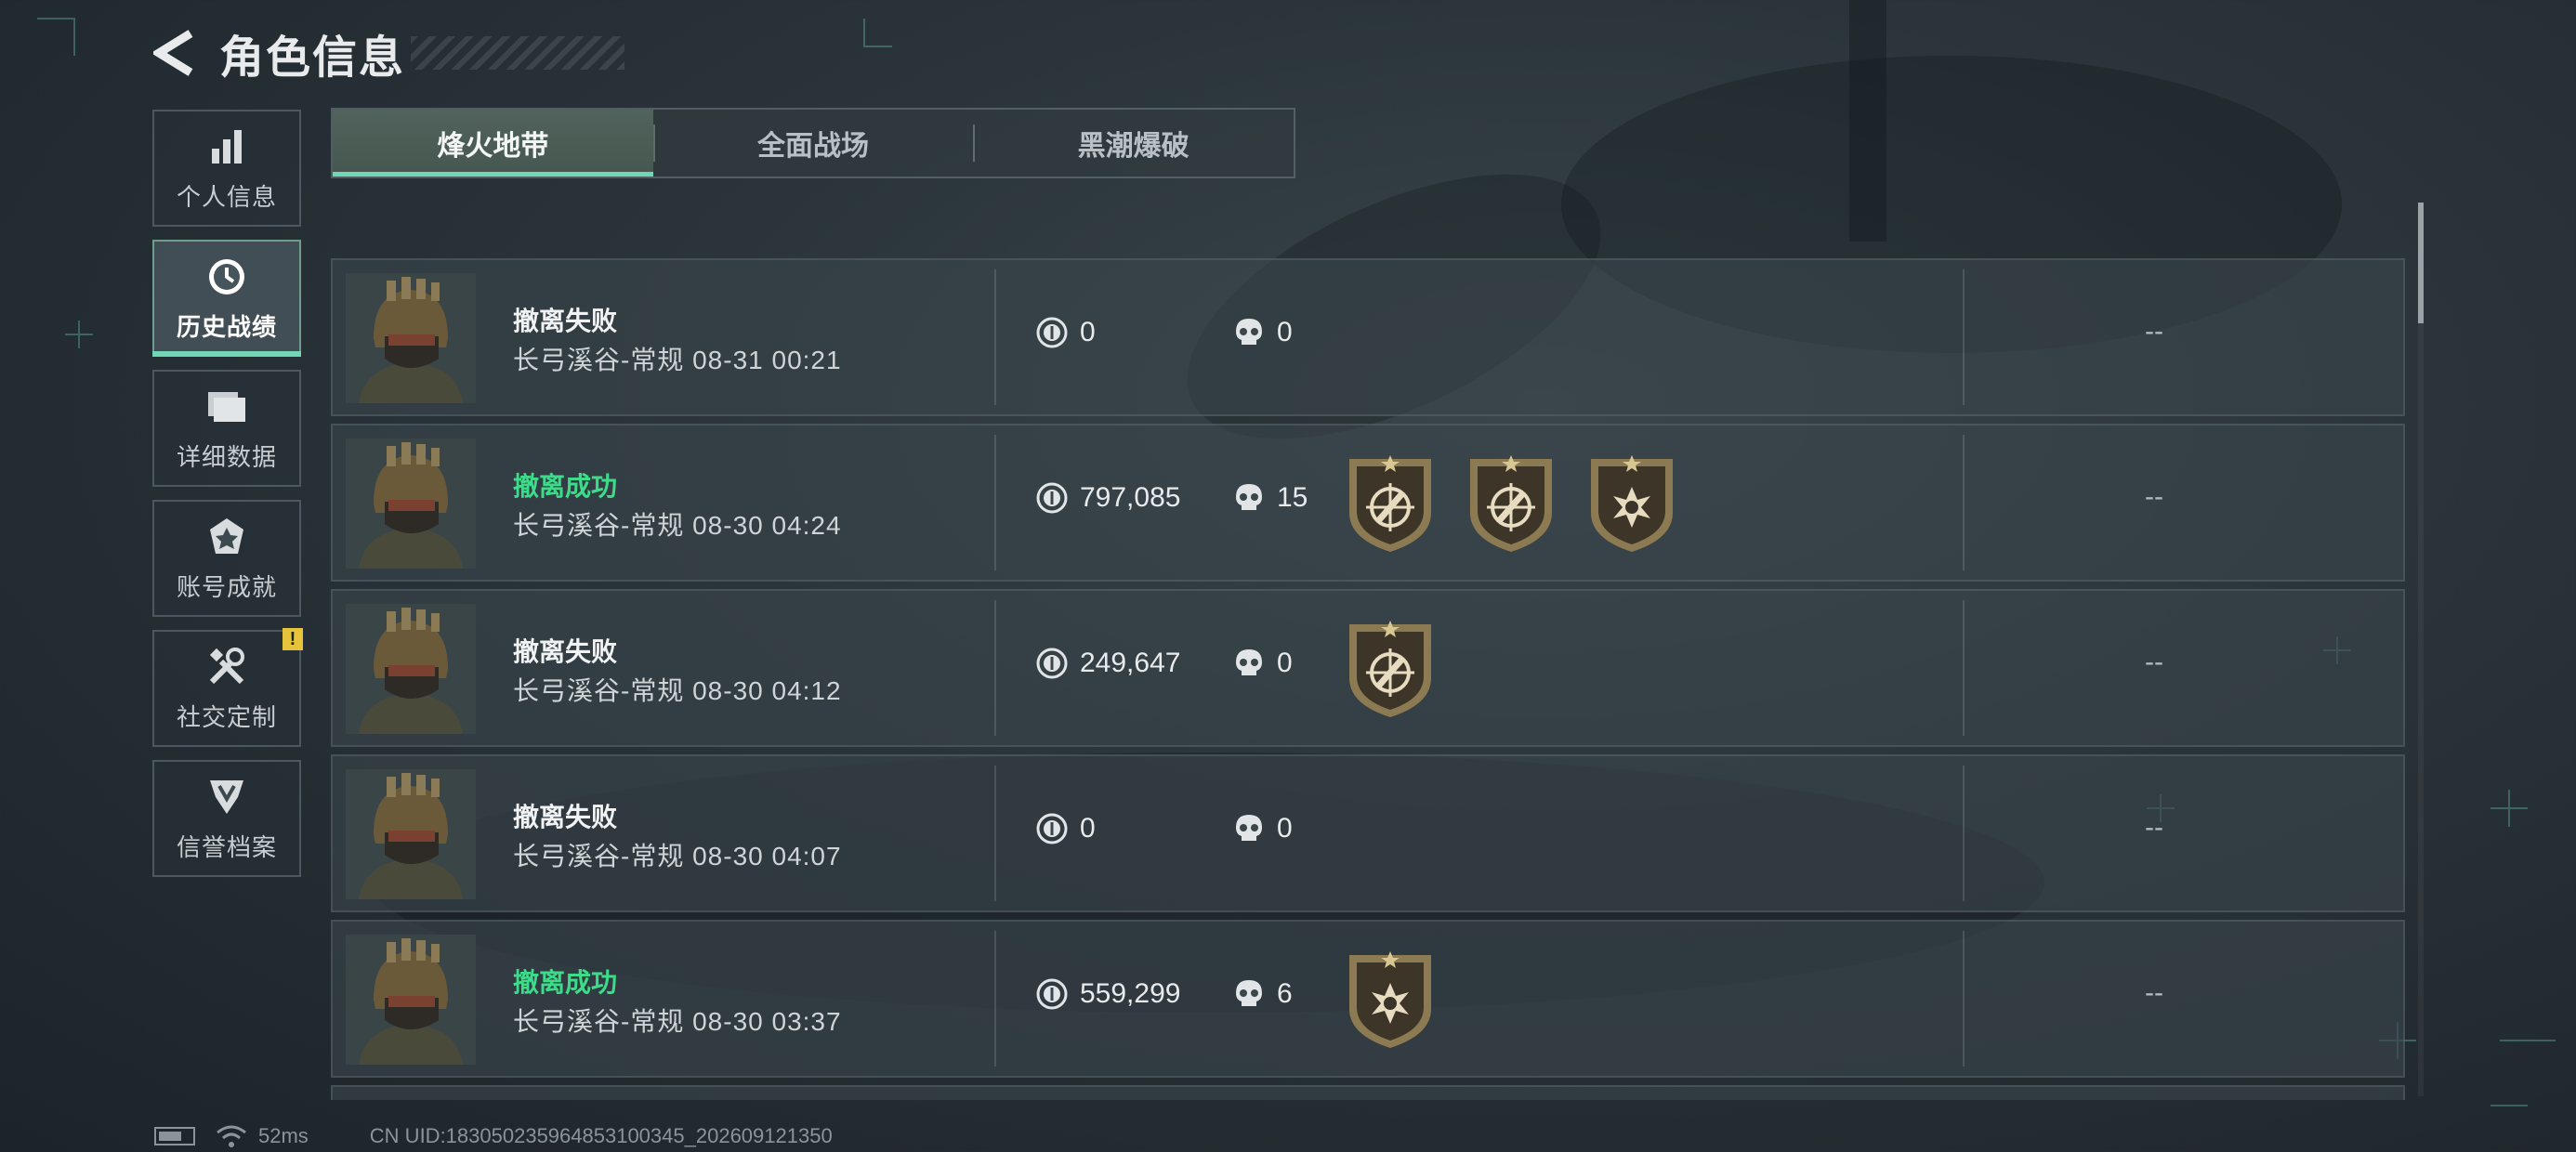 This screenshot has width=2576, height=1152. What do you see at coordinates (1368, 337) in the screenshot?
I see `list-item: 撤离失败长弓溪谷-常规 08-31 00:21 0 0 --` at bounding box center [1368, 337].